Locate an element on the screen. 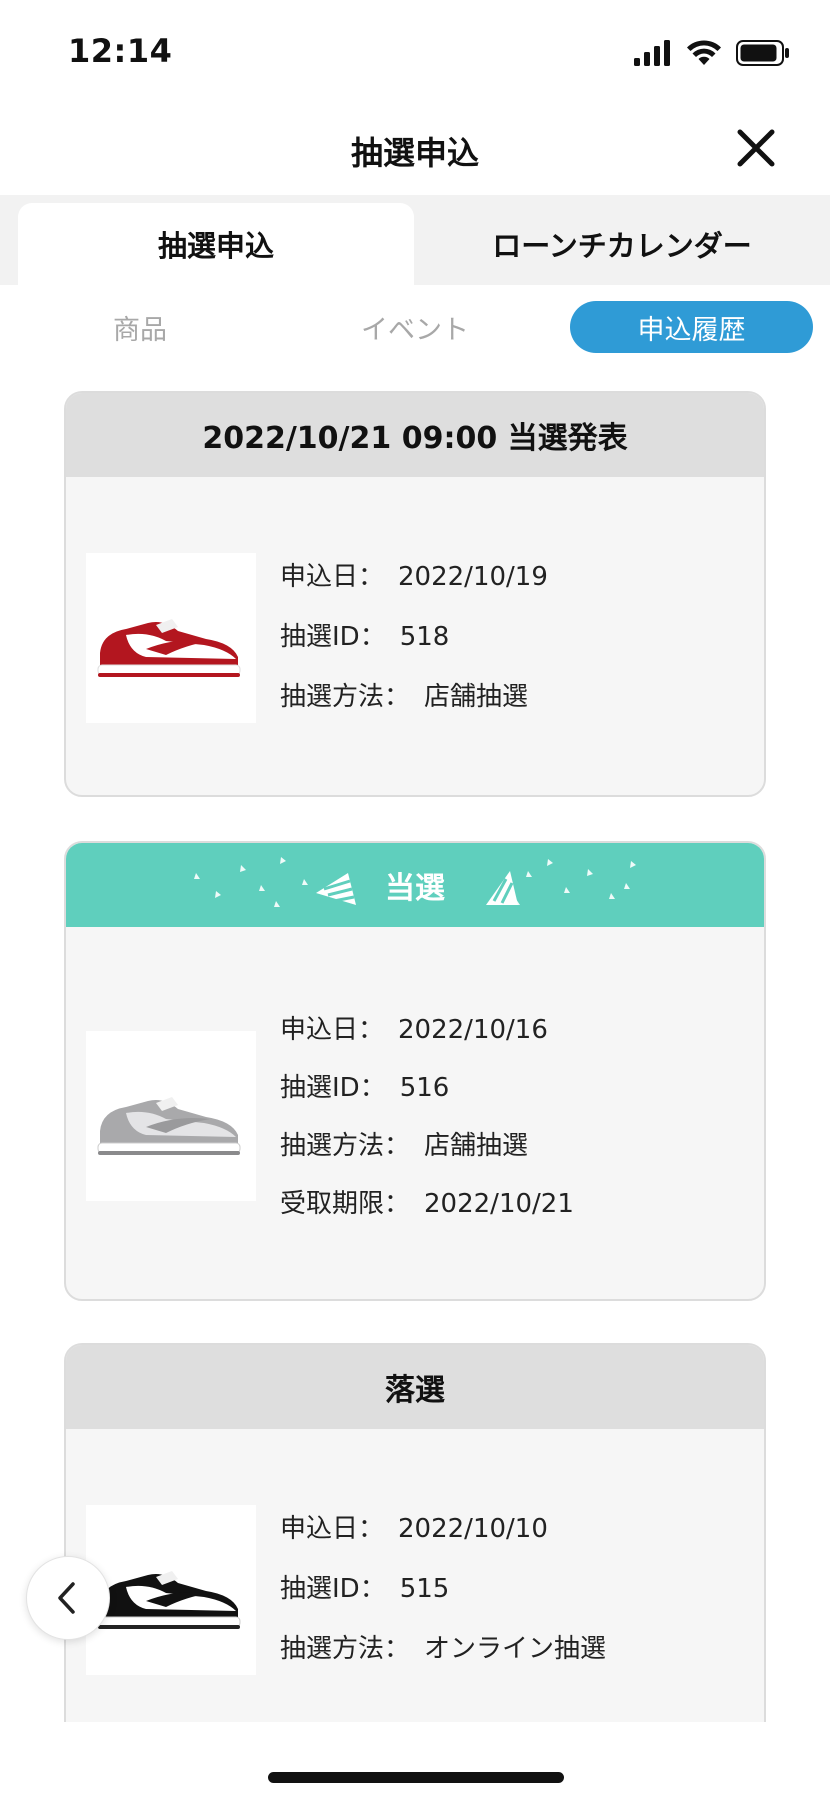 The height and width of the screenshot is (1796, 830). wifi-icon is located at coordinates (704, 52).